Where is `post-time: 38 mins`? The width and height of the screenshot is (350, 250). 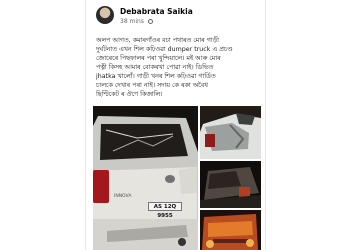
post-time: 38 mins is located at coordinates (132, 21).